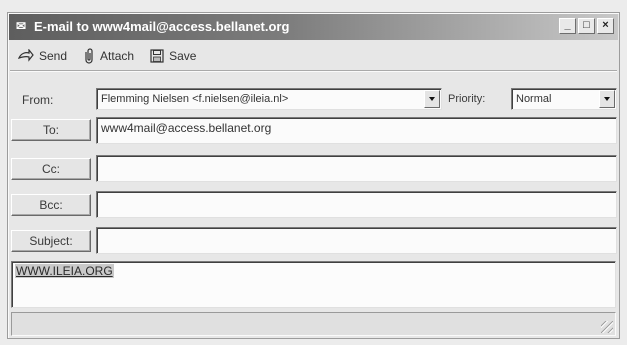  I want to click on subject-label: Subject:, so click(51, 241).